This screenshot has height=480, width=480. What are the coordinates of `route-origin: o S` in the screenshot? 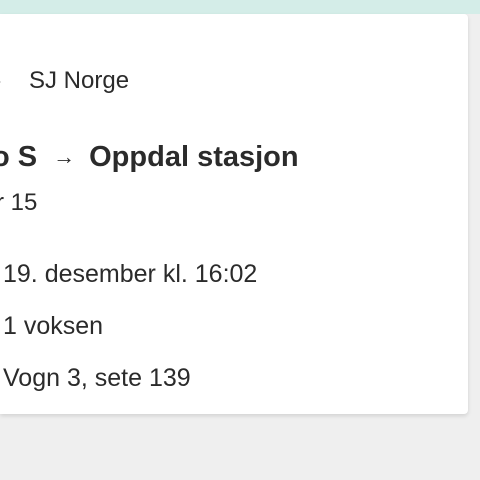 It's located at (19, 156).